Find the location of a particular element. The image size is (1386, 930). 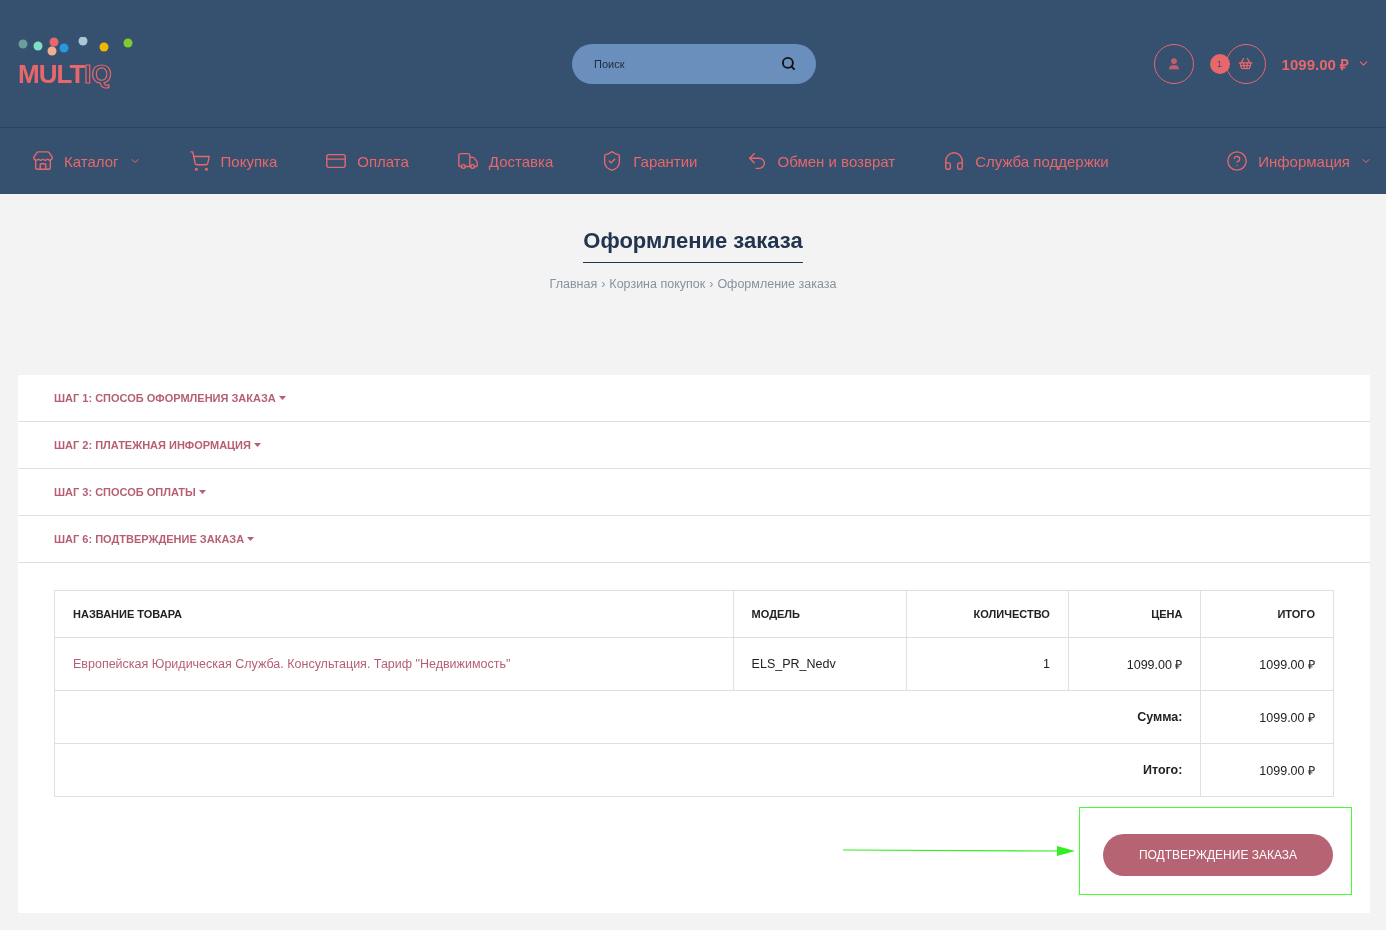

column-header: НАЗВАНИЕ ТОВАРА is located at coordinates (394, 614).